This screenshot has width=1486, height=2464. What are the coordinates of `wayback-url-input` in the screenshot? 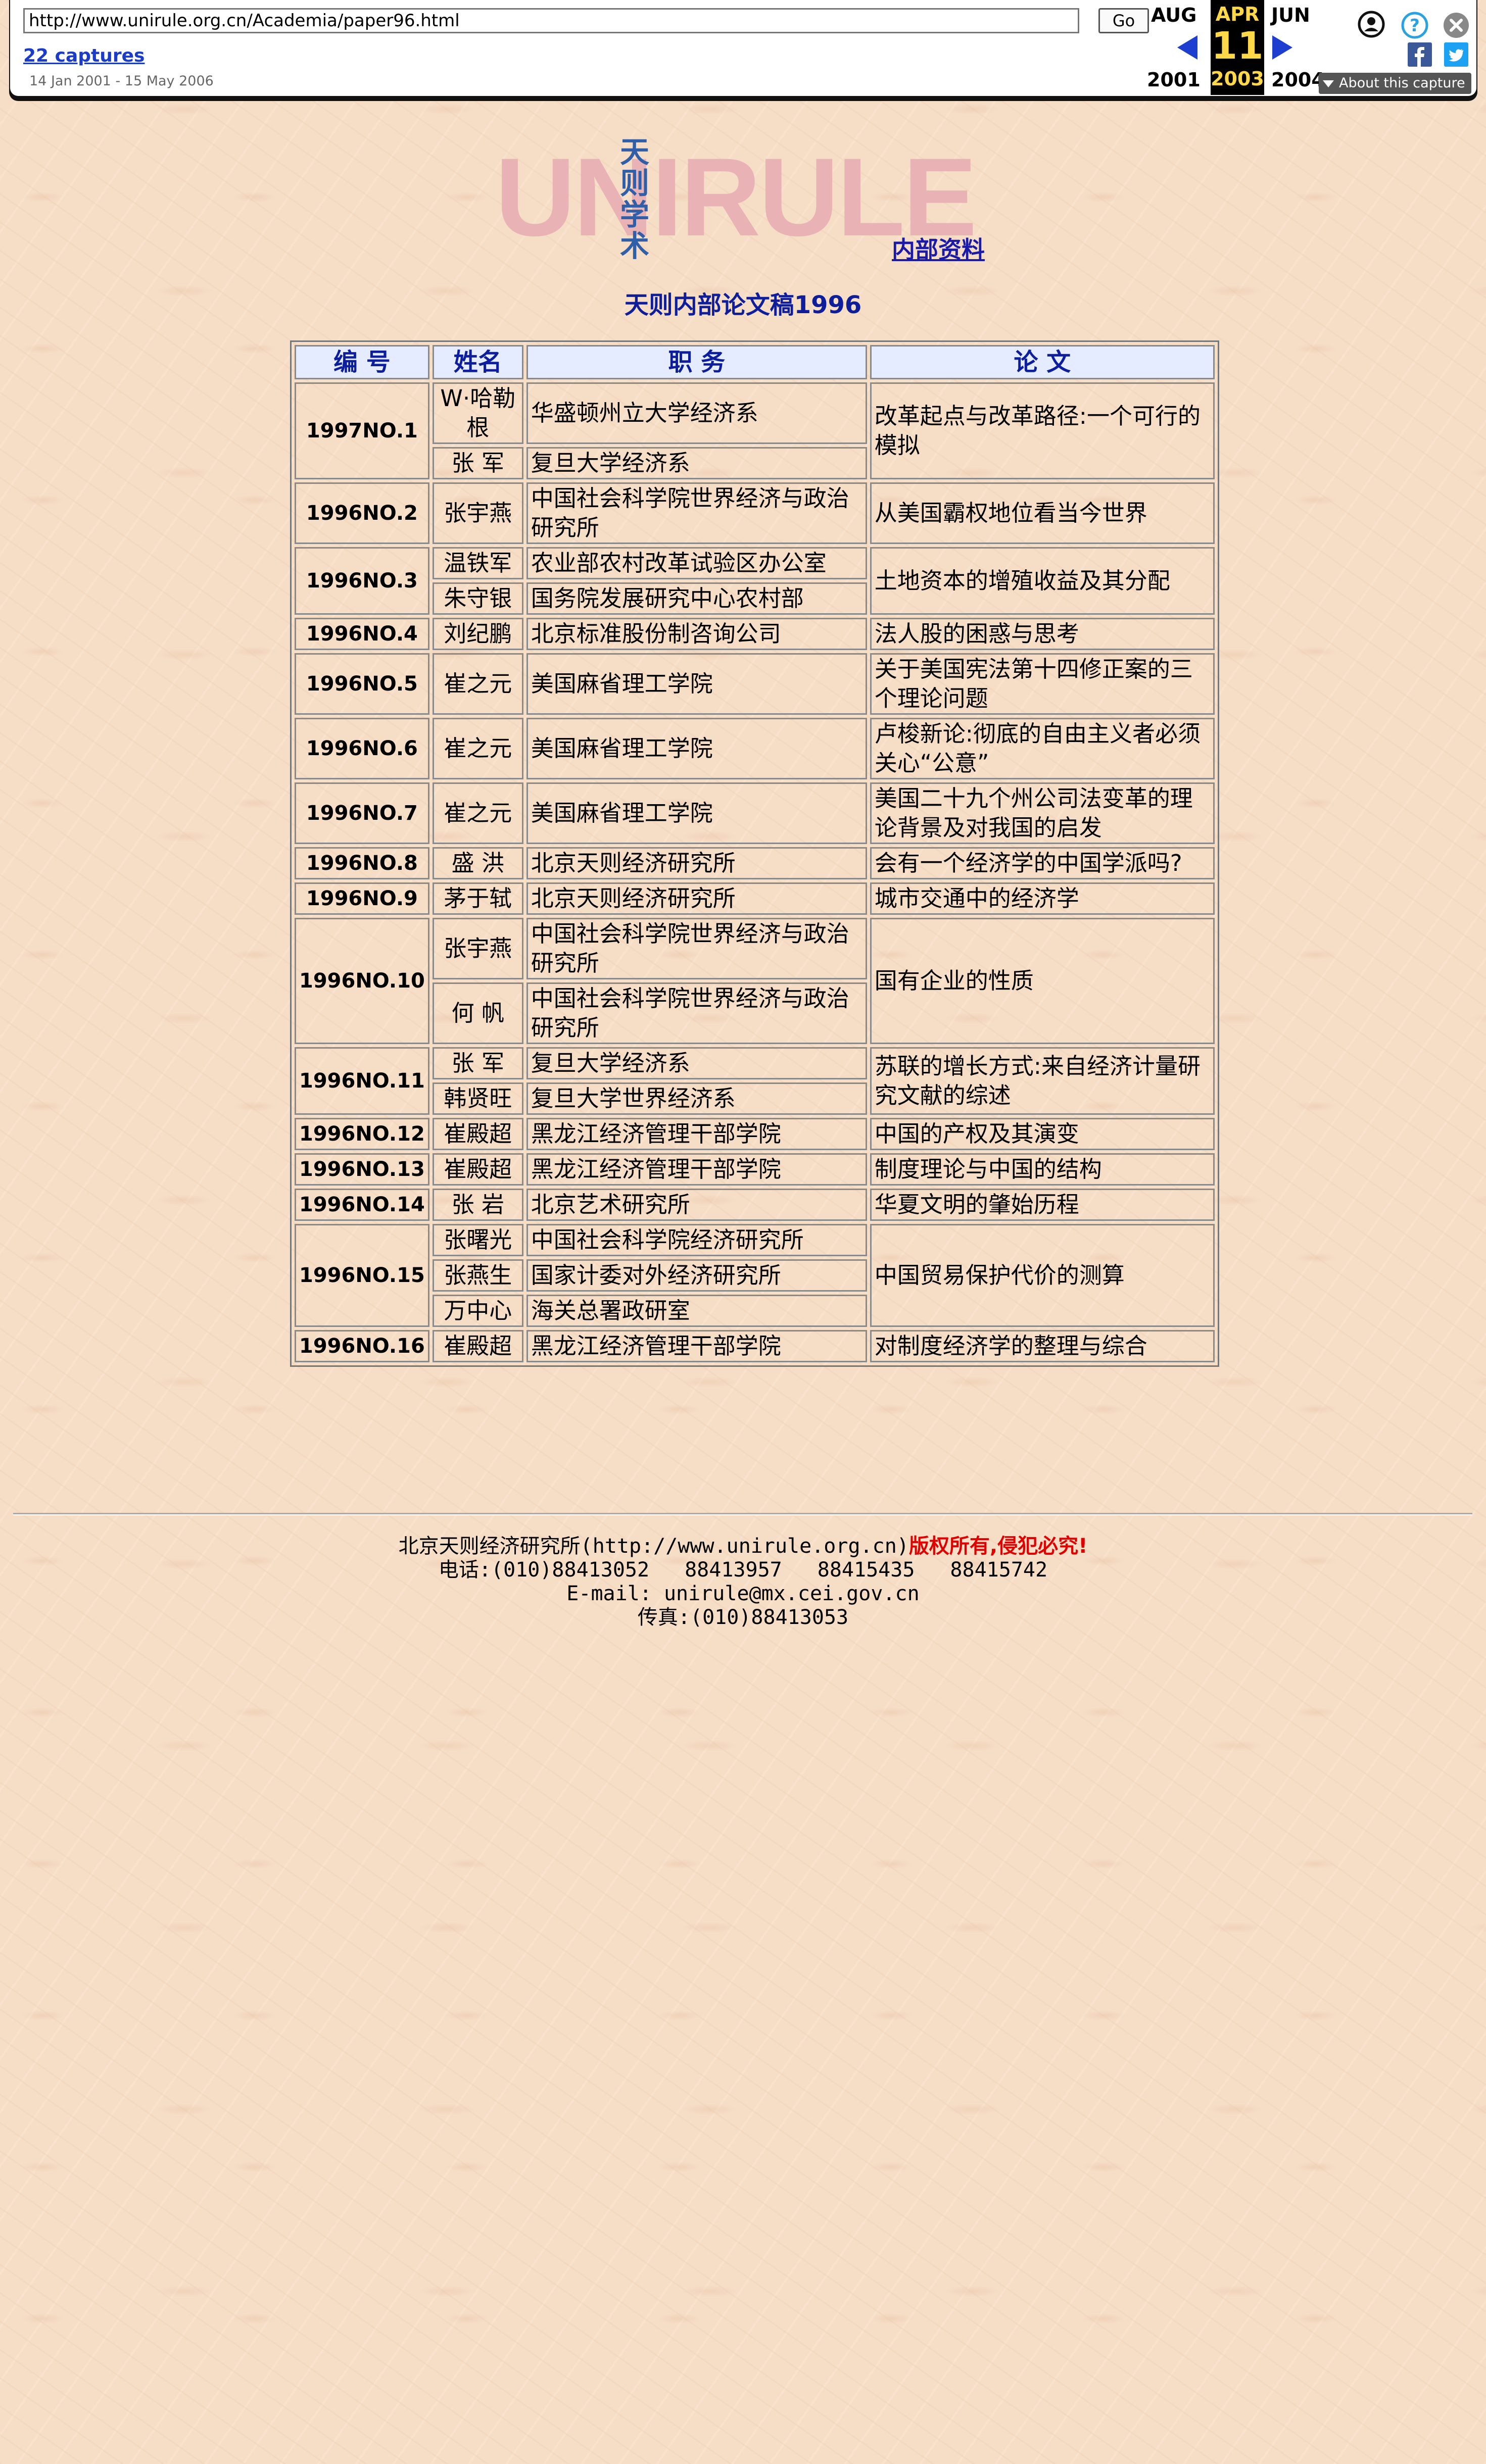 It's located at (551, 20).